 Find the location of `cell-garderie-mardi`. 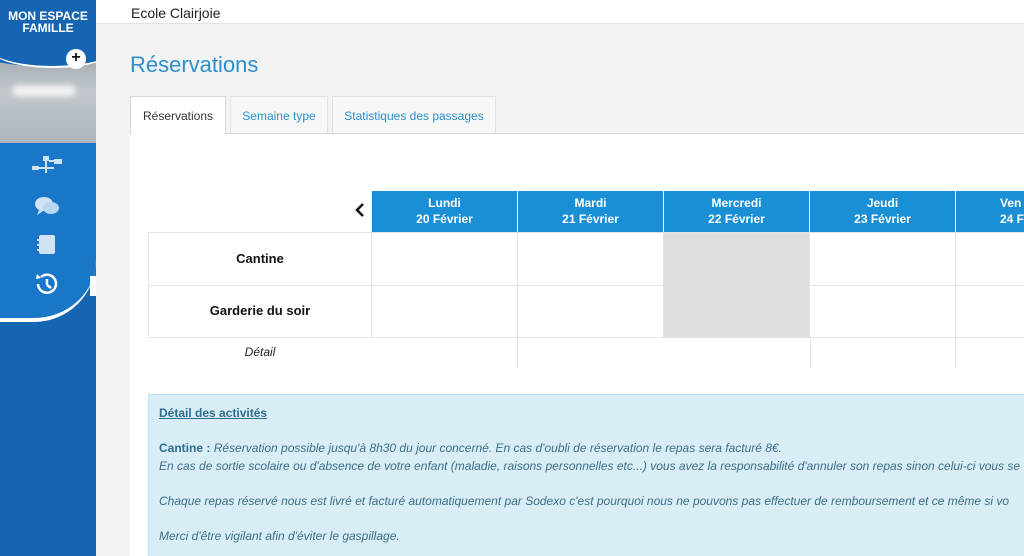

cell-garderie-mardi is located at coordinates (591, 312).